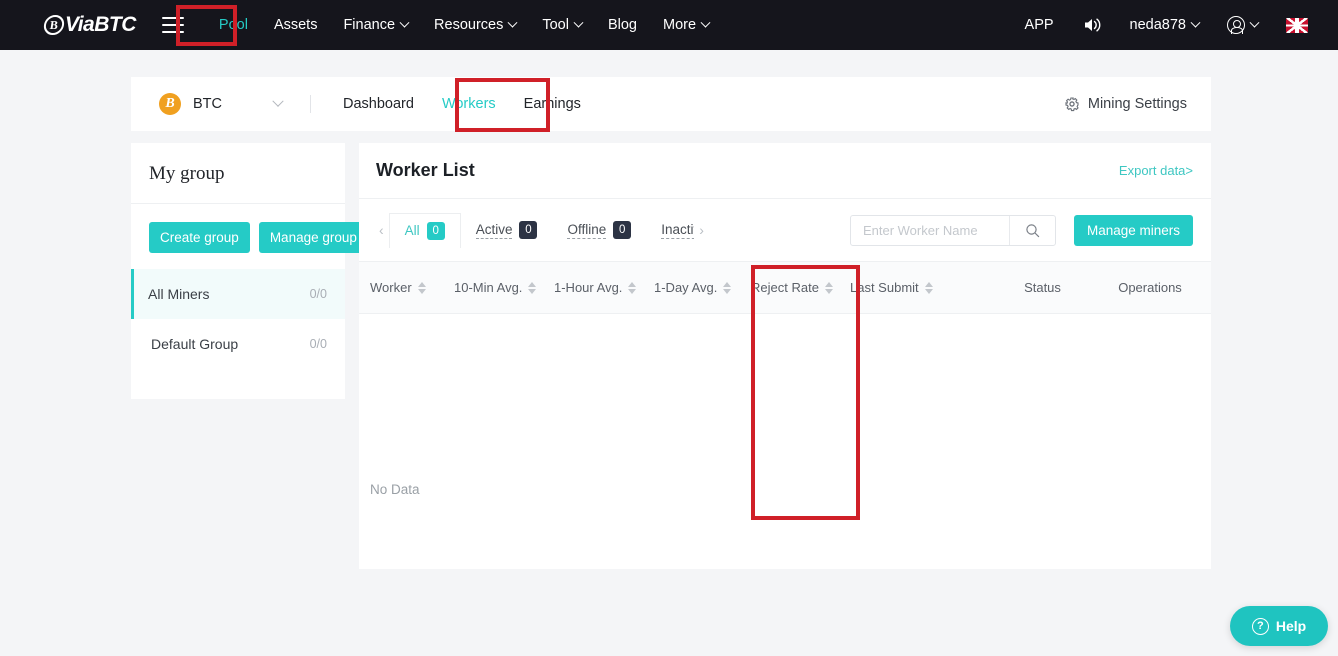  Describe the element at coordinates (678, 230) in the screenshot. I see `filter-tab-label: Inactiv` at that location.